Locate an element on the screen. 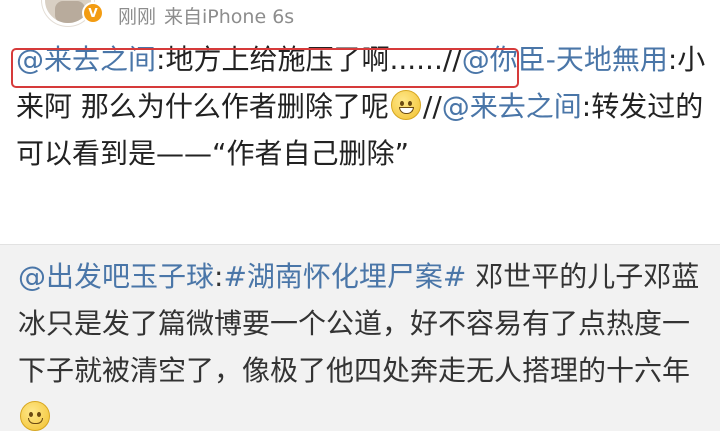 This screenshot has width=720, height=431. hashtag-link: #湖南怀化埋尸案# is located at coordinates (344, 276).